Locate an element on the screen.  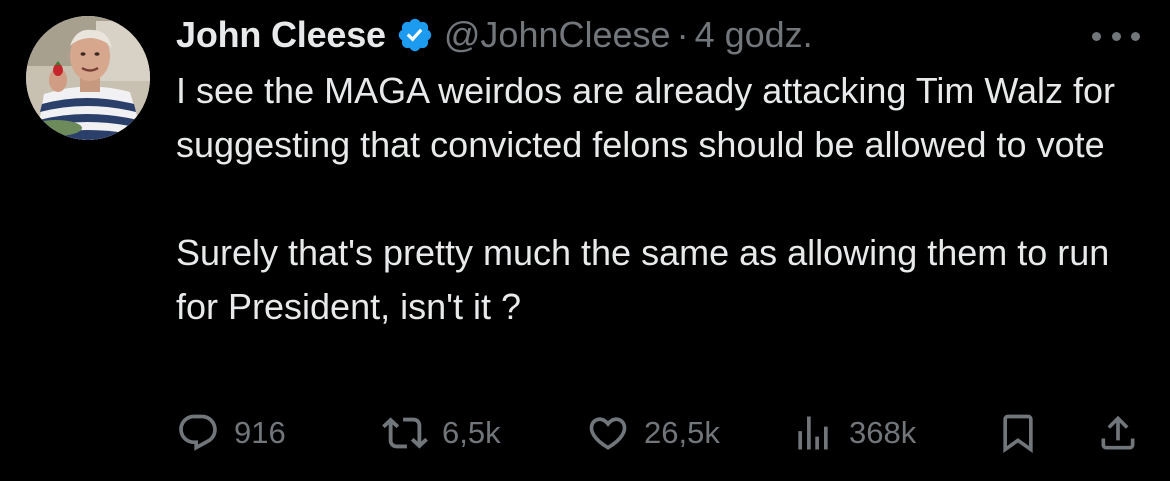
reply-icon is located at coordinates (198, 432).